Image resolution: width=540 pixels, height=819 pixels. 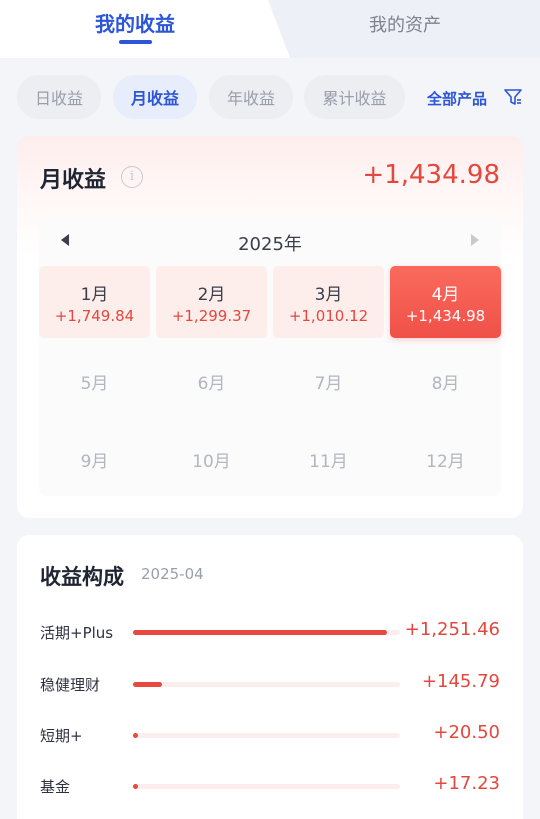 What do you see at coordinates (73, 180) in the screenshot?
I see `monthly-title: 月收益` at bounding box center [73, 180].